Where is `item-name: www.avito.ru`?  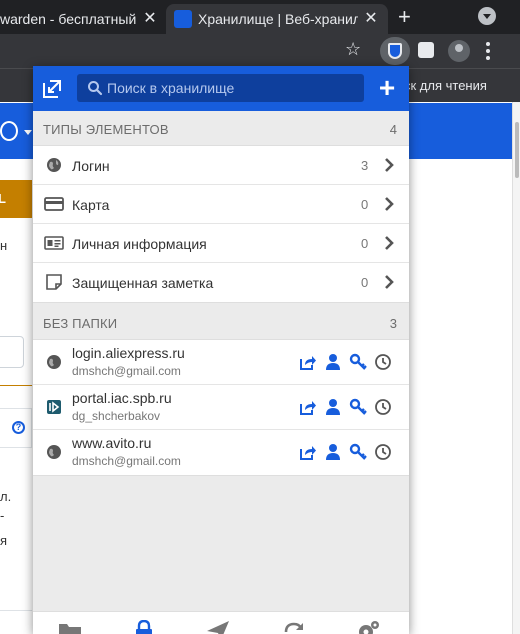
item-name: www.avito.ru is located at coordinates (112, 443).